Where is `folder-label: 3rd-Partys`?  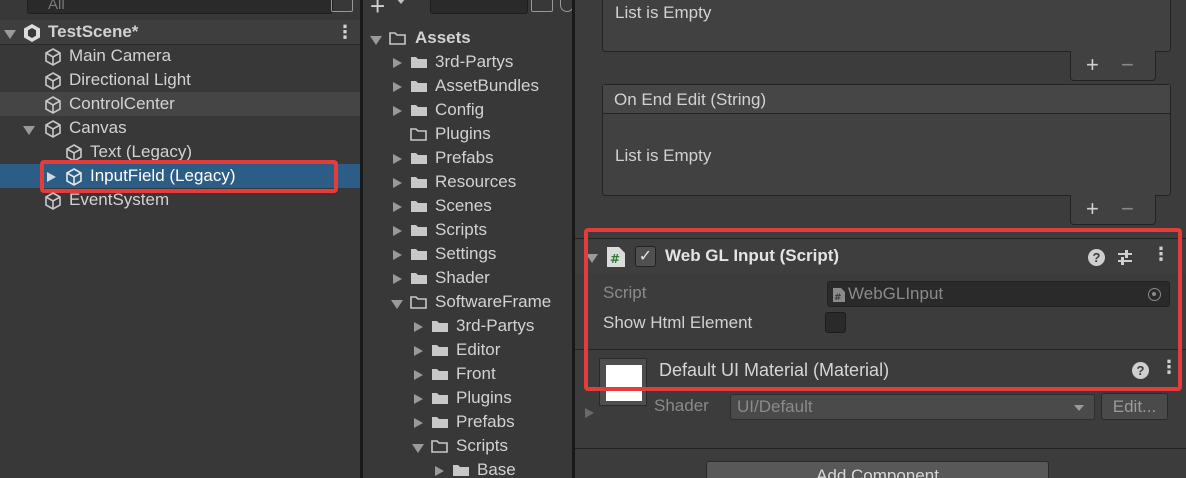
folder-label: 3rd-Partys is located at coordinates (474, 61).